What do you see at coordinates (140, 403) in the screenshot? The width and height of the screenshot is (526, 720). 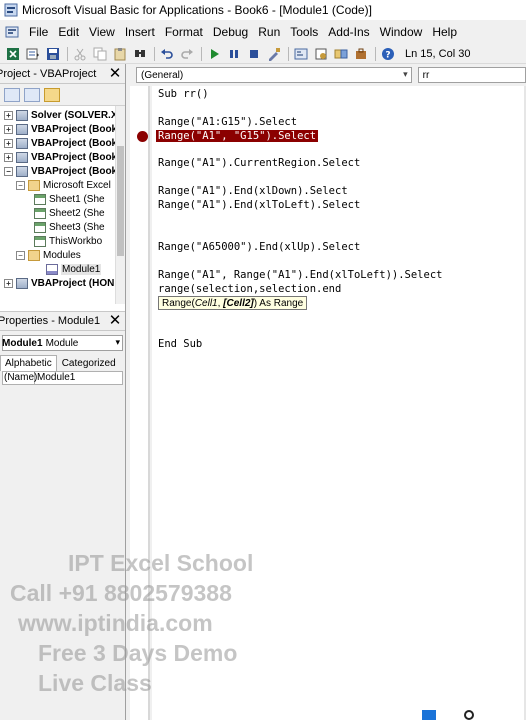 I see `code-margin` at bounding box center [140, 403].